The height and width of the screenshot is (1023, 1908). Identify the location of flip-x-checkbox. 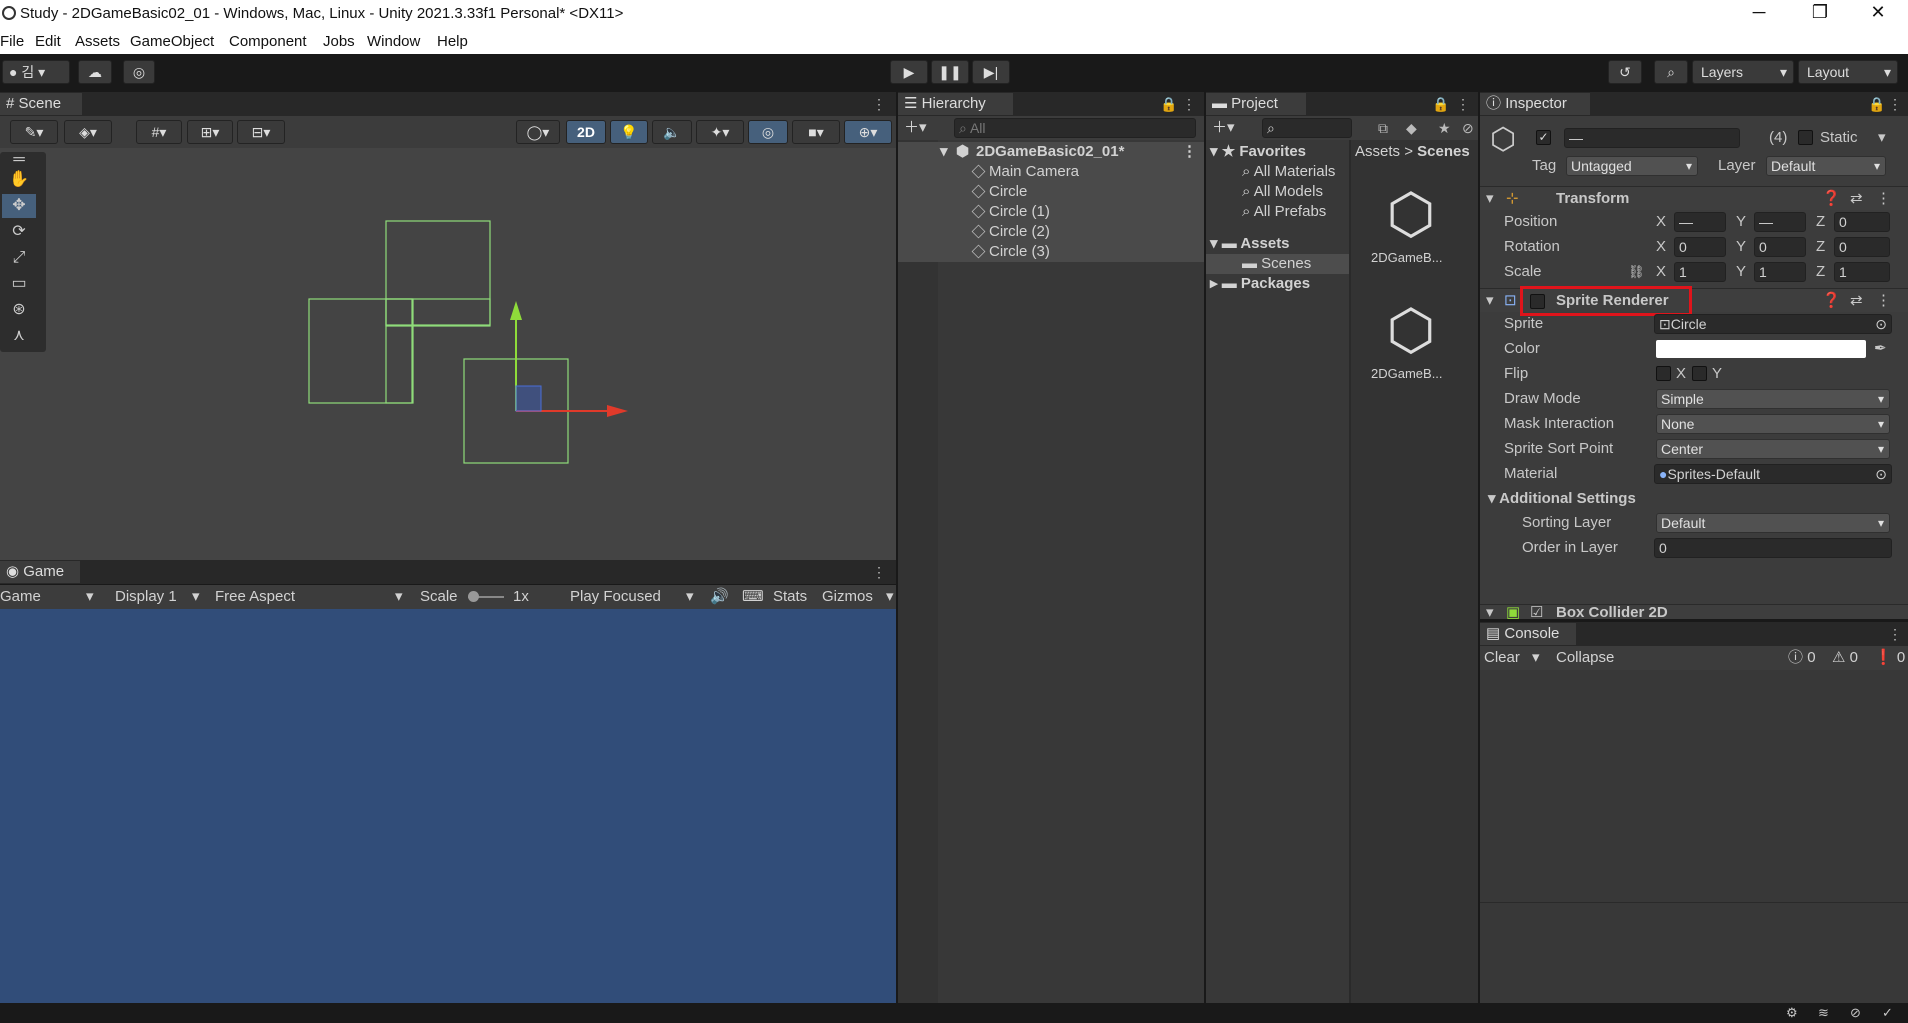
(1663, 373).